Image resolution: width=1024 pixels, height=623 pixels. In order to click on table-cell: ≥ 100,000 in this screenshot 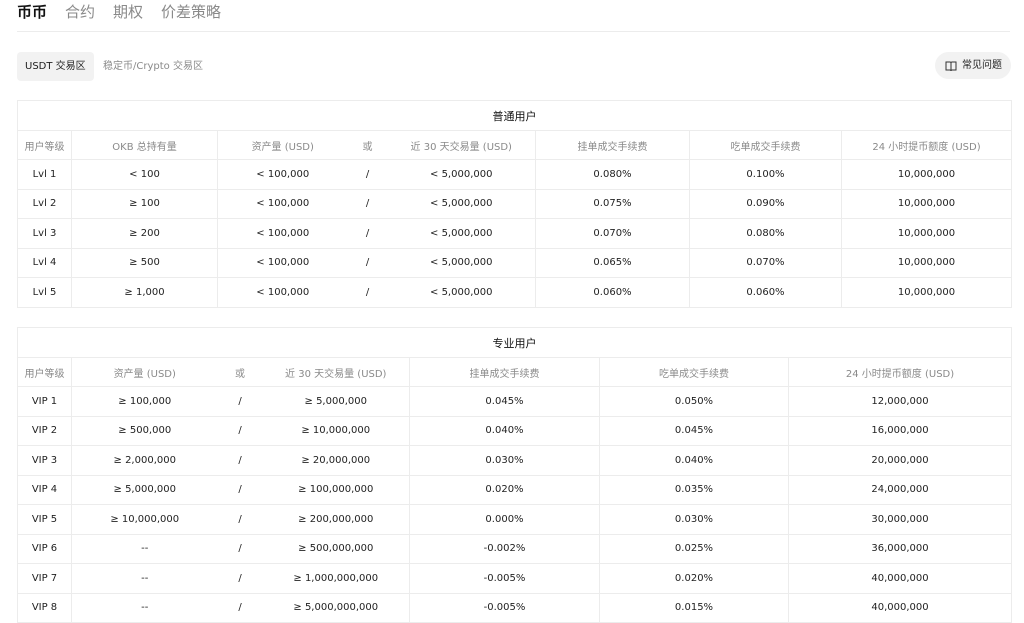, I will do `click(144, 401)`.